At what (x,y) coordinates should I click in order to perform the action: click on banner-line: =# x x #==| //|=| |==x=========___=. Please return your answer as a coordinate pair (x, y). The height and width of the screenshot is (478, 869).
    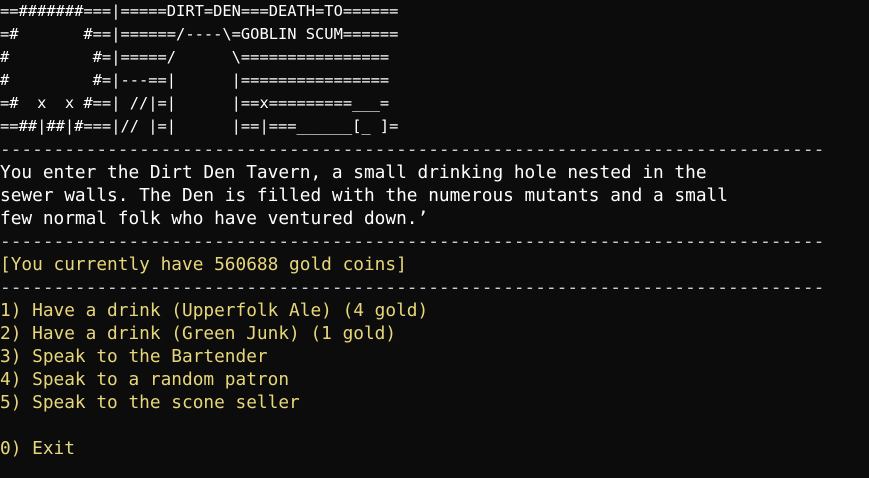
    Looking at the image, I should click on (195, 103).